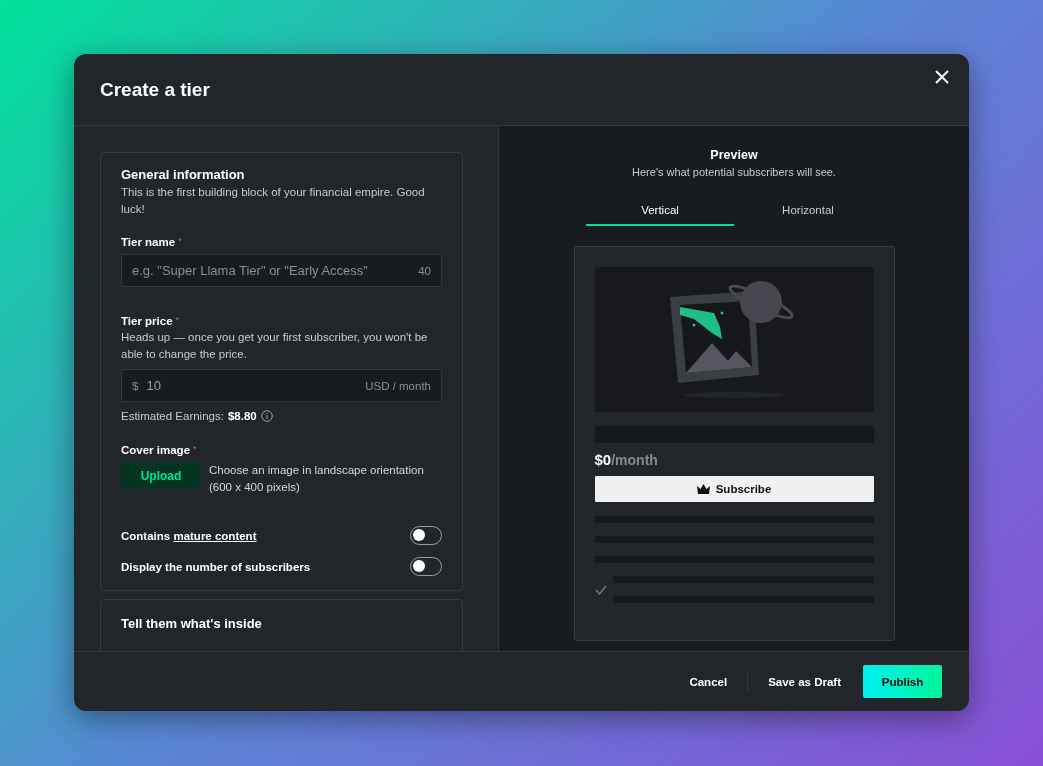  Describe the element at coordinates (271, 270) in the screenshot. I see `tier-name-input: e.g. "Super Llama Tier" or "Early Access"` at that location.